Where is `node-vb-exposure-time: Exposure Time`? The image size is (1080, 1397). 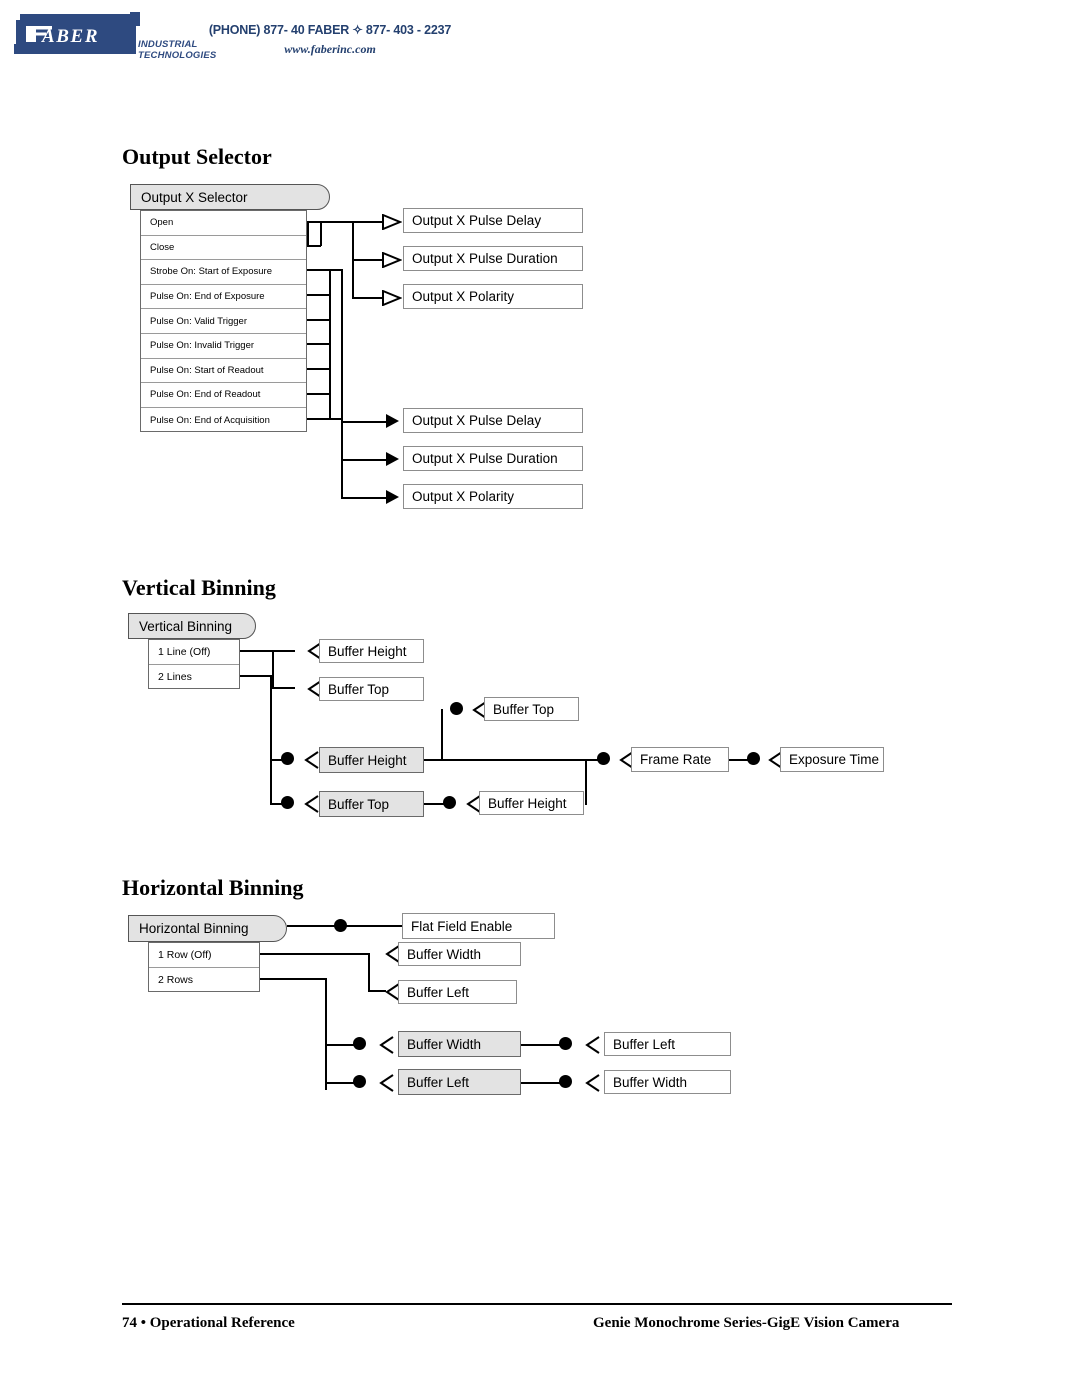
node-vb-exposure-time: Exposure Time is located at coordinates (832, 759).